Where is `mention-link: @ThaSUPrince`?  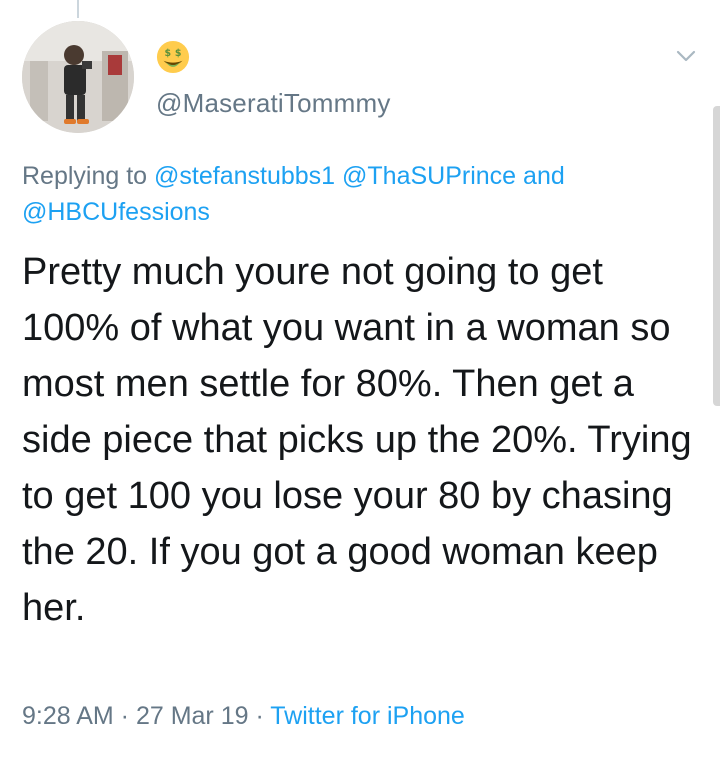
mention-link: @ThaSUPrince is located at coordinates (429, 176).